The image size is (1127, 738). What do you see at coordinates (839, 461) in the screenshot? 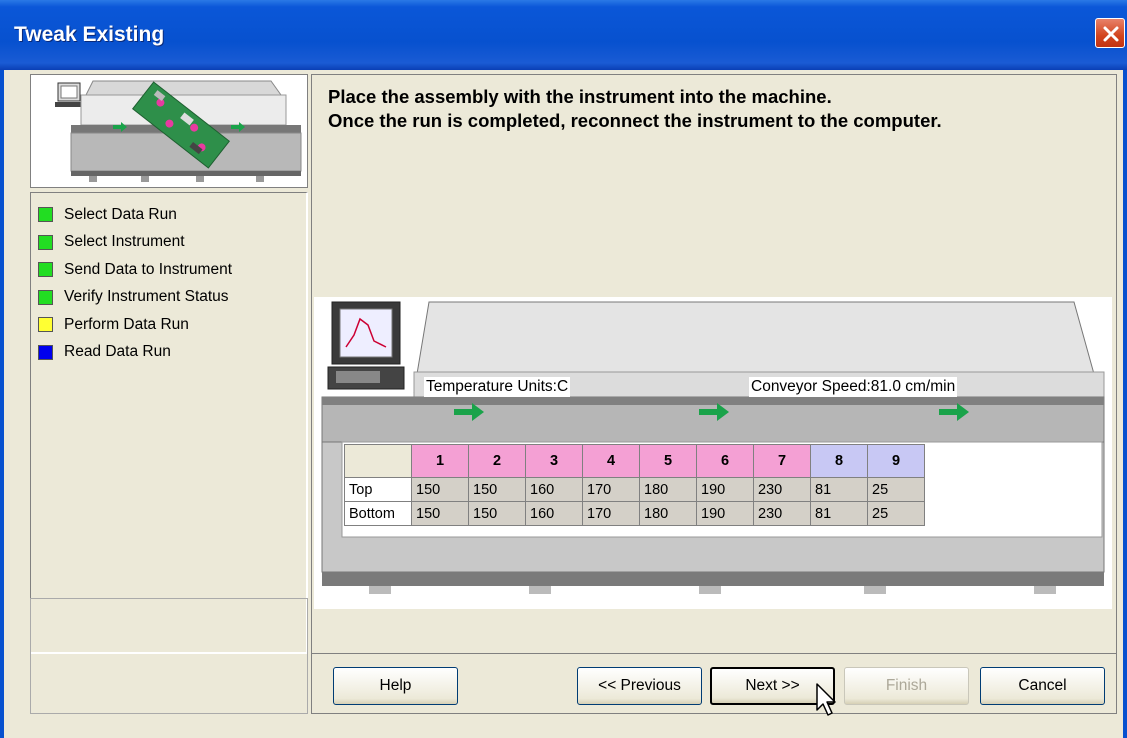
I see `zone-header: 8` at bounding box center [839, 461].